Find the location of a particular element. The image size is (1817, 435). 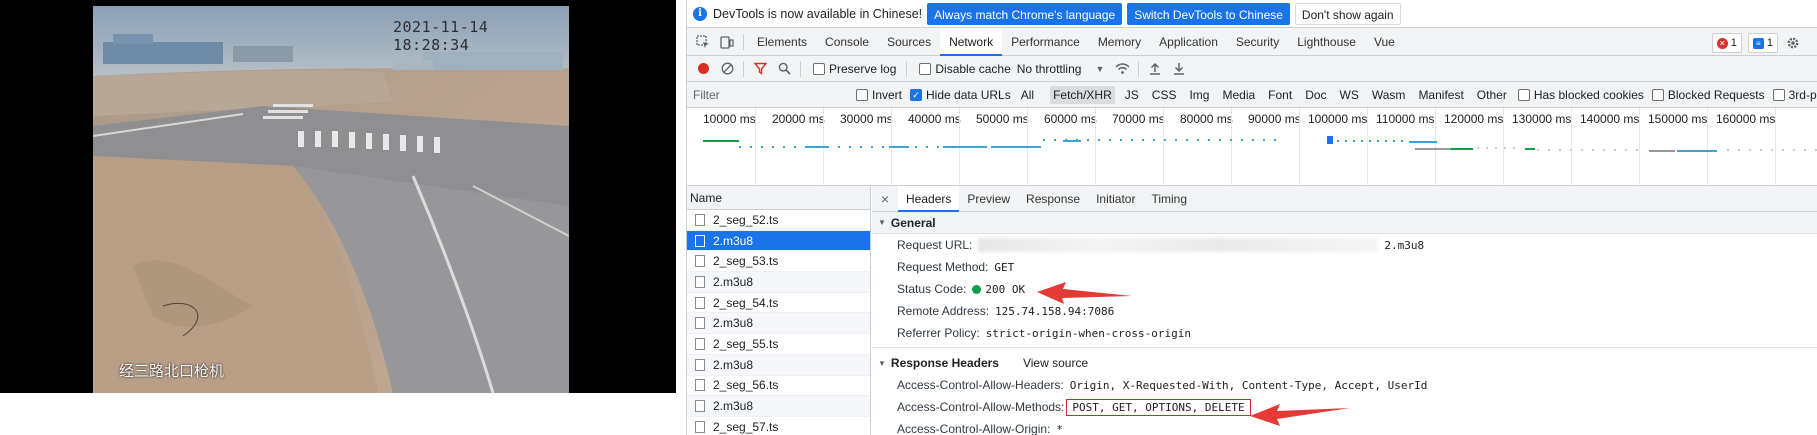

redacted-url-blur is located at coordinates (1178, 245).